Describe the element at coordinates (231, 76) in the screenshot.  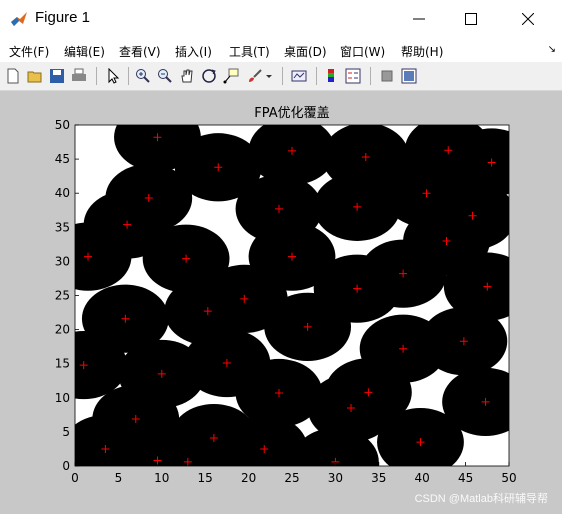
I see `data-cursor-icon` at that location.